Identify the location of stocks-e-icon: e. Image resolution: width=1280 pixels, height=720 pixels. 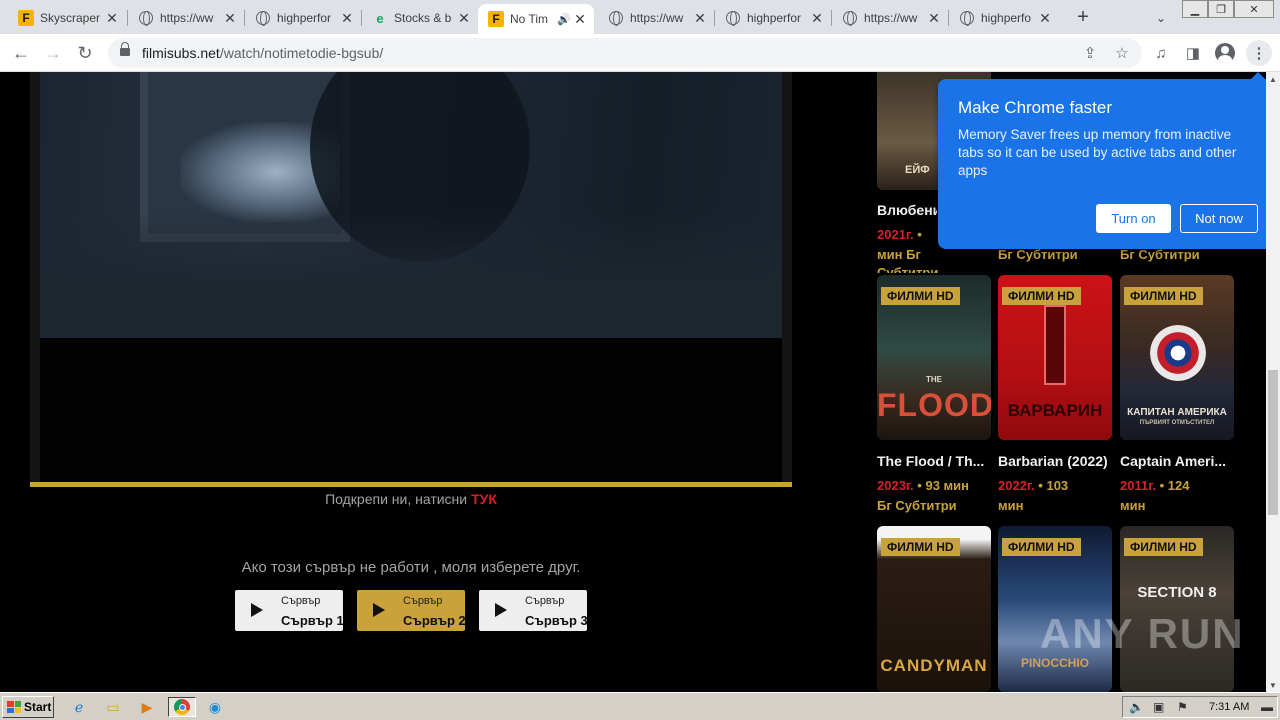
(380, 18).